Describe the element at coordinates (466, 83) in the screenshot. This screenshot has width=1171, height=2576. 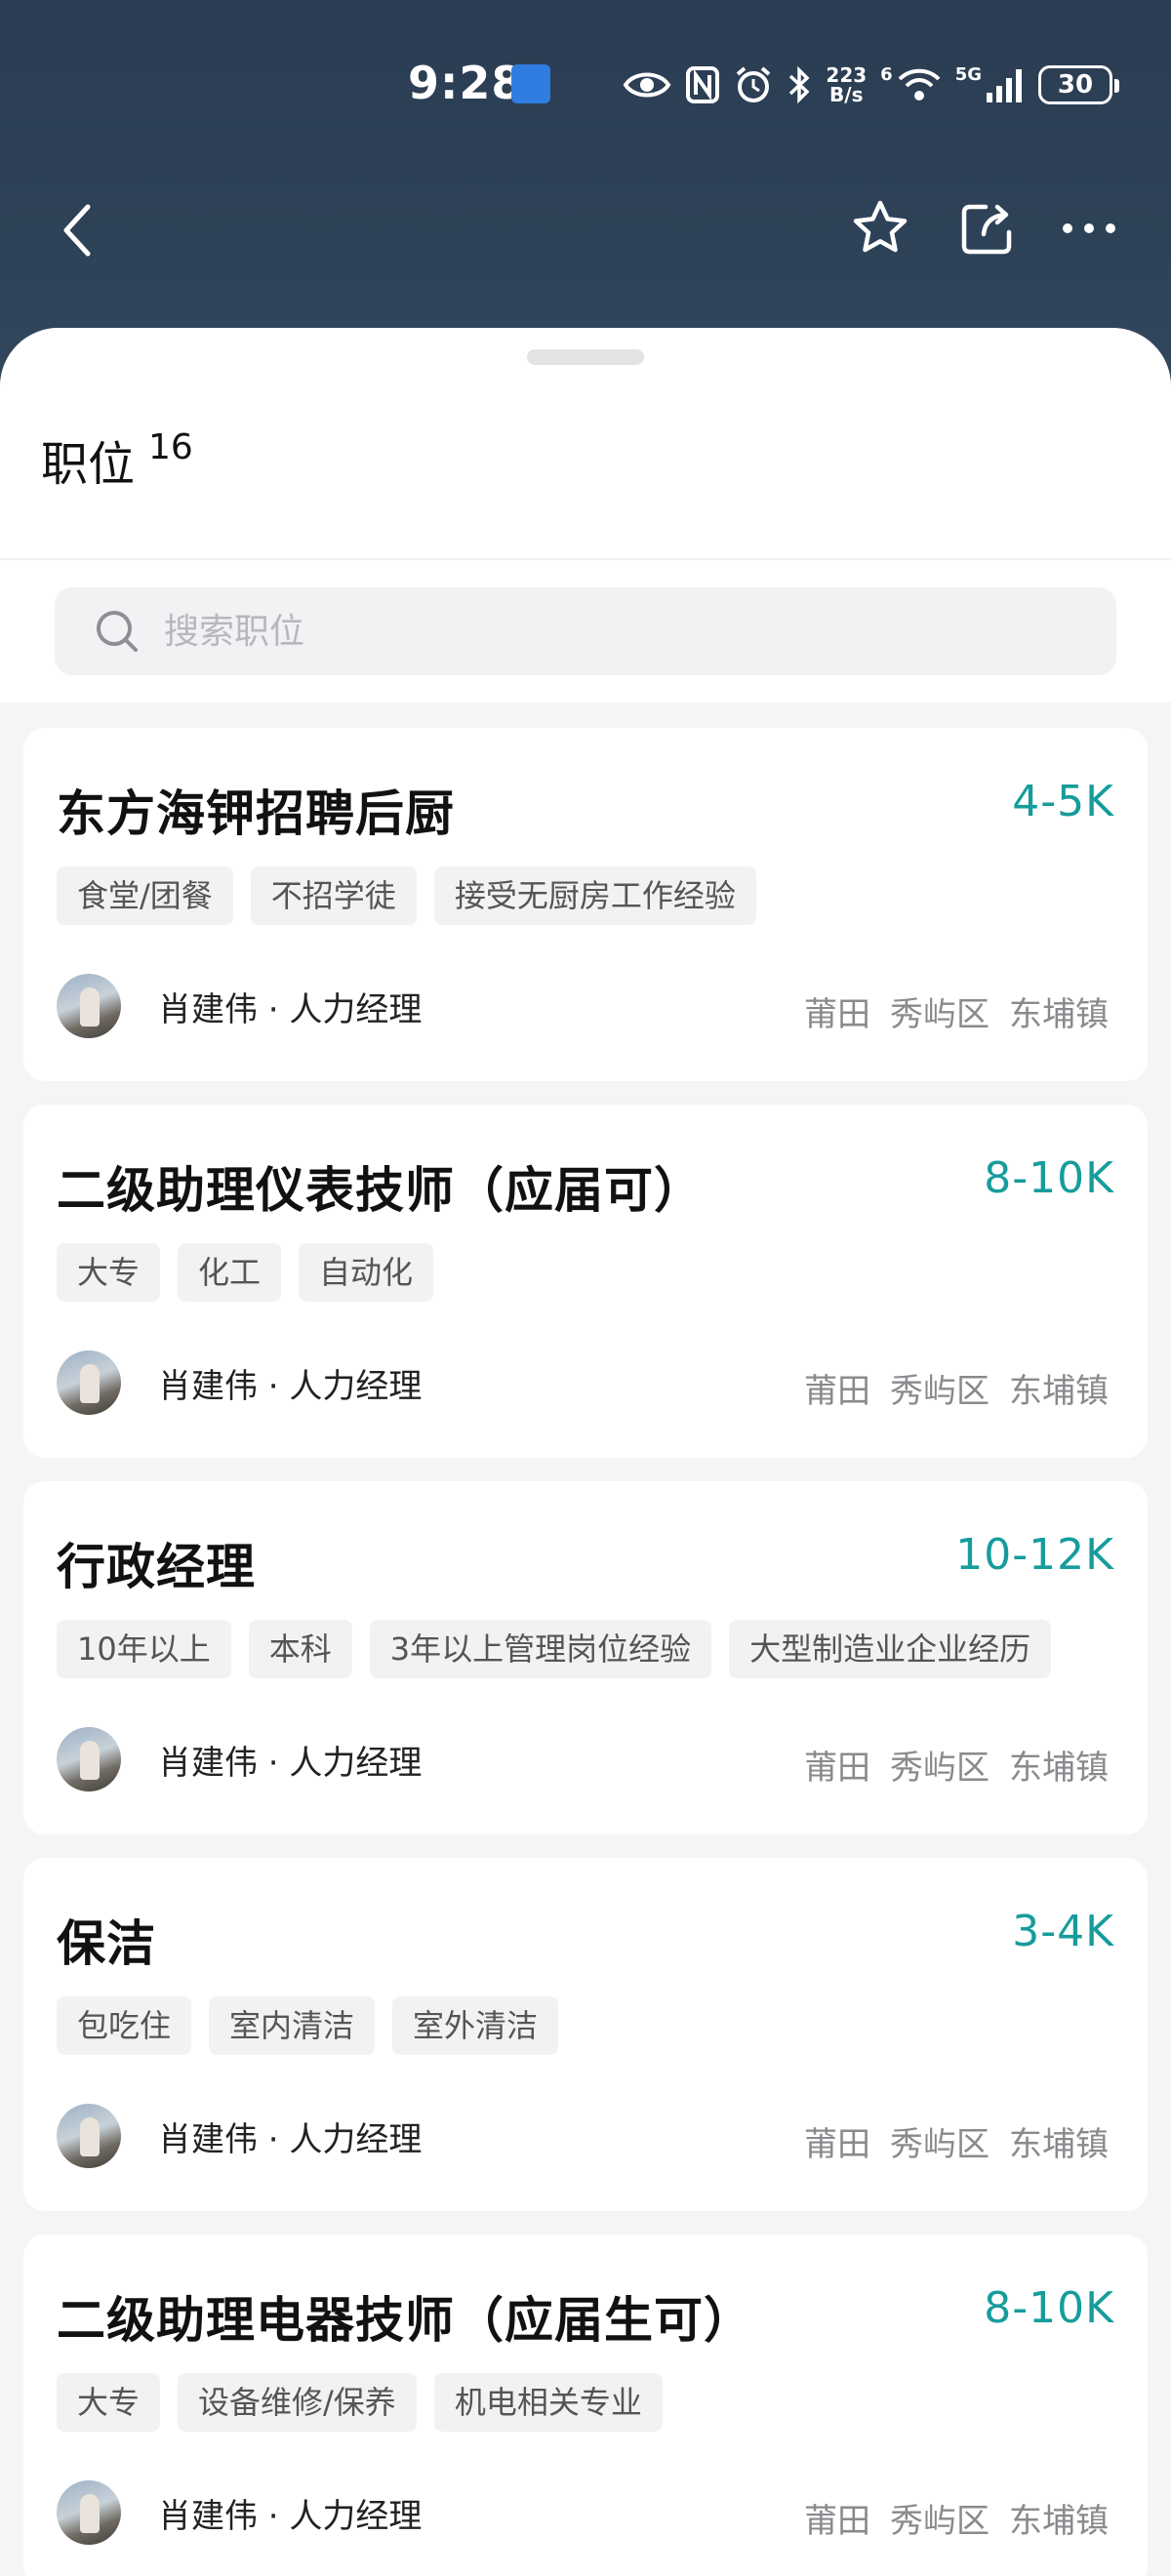
I see `status-time: 9:28` at that location.